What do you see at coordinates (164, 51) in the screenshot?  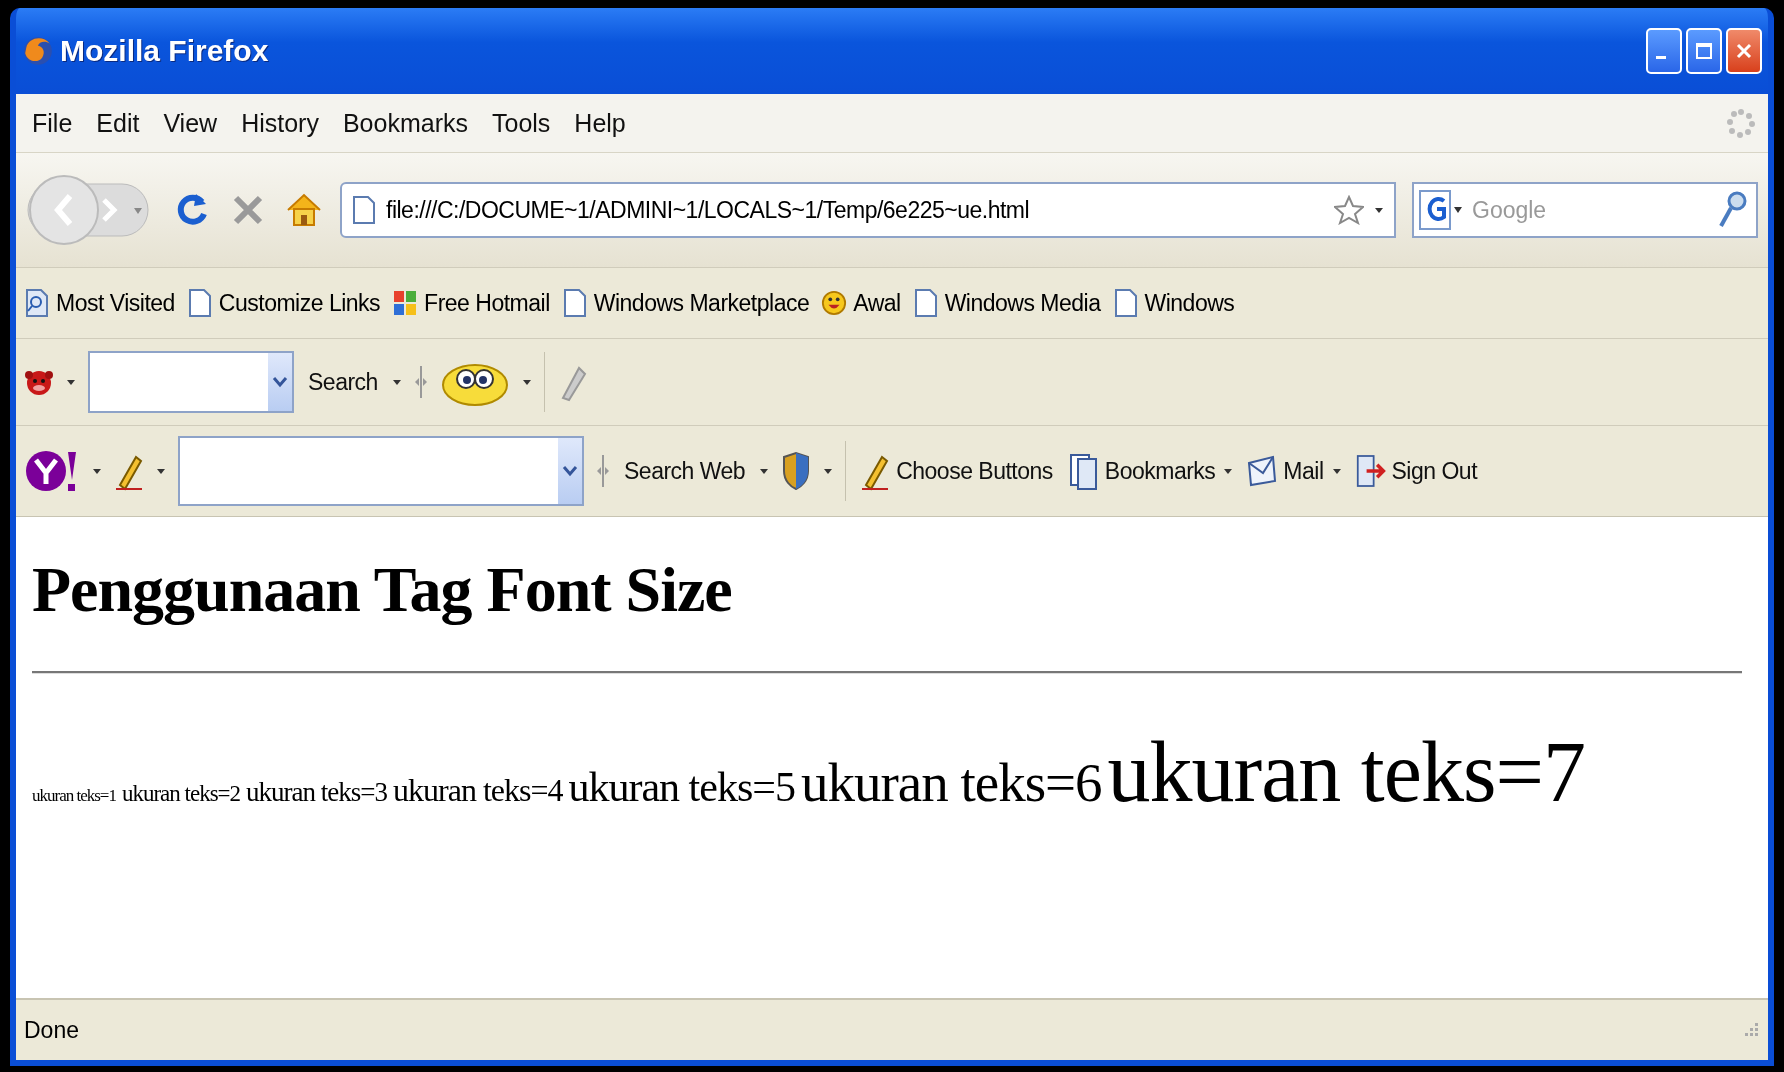 I see `window-title: Mozilla Firefox` at bounding box center [164, 51].